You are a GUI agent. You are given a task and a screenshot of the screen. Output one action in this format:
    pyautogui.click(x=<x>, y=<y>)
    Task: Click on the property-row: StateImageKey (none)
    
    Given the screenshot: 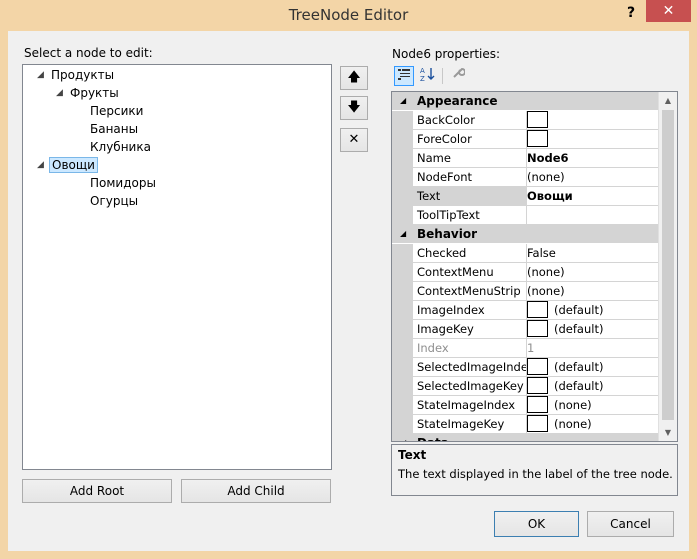 What is the action you would take?
    pyautogui.click(x=526, y=424)
    